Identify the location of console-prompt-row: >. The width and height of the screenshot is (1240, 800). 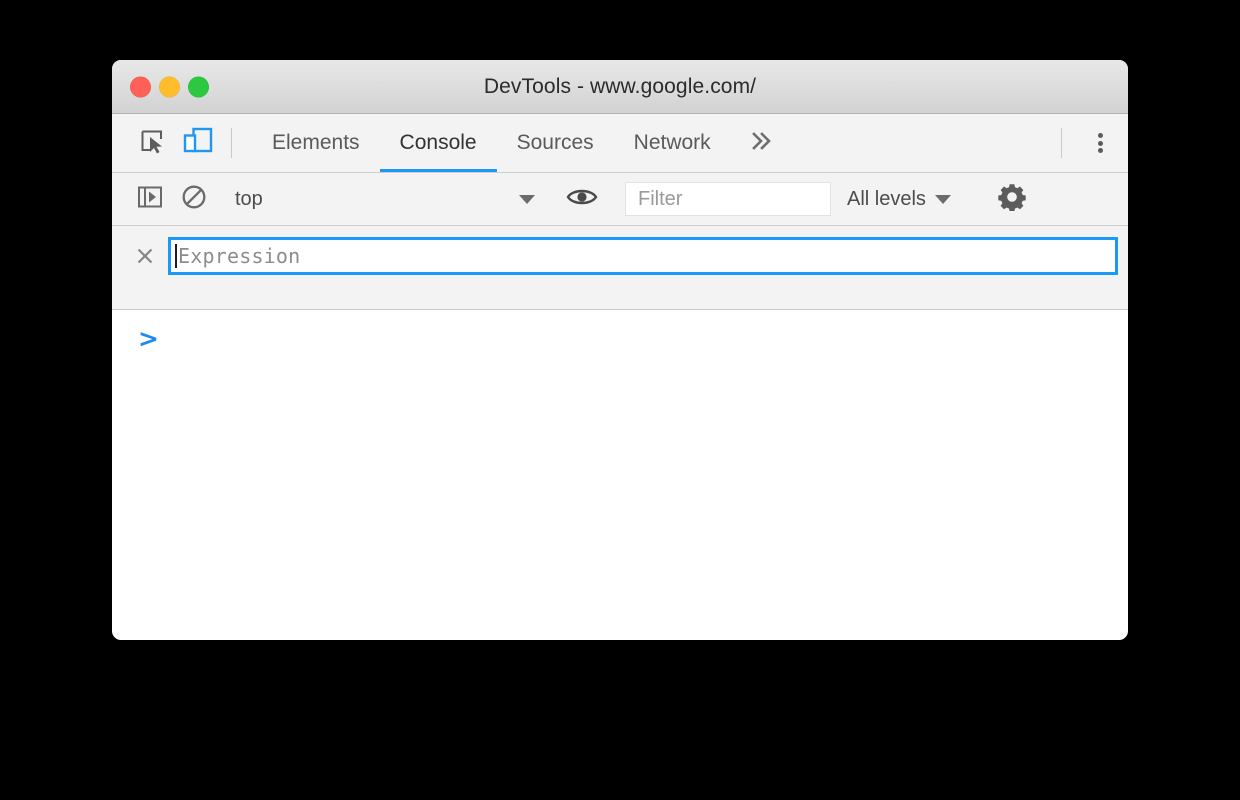
(620, 330).